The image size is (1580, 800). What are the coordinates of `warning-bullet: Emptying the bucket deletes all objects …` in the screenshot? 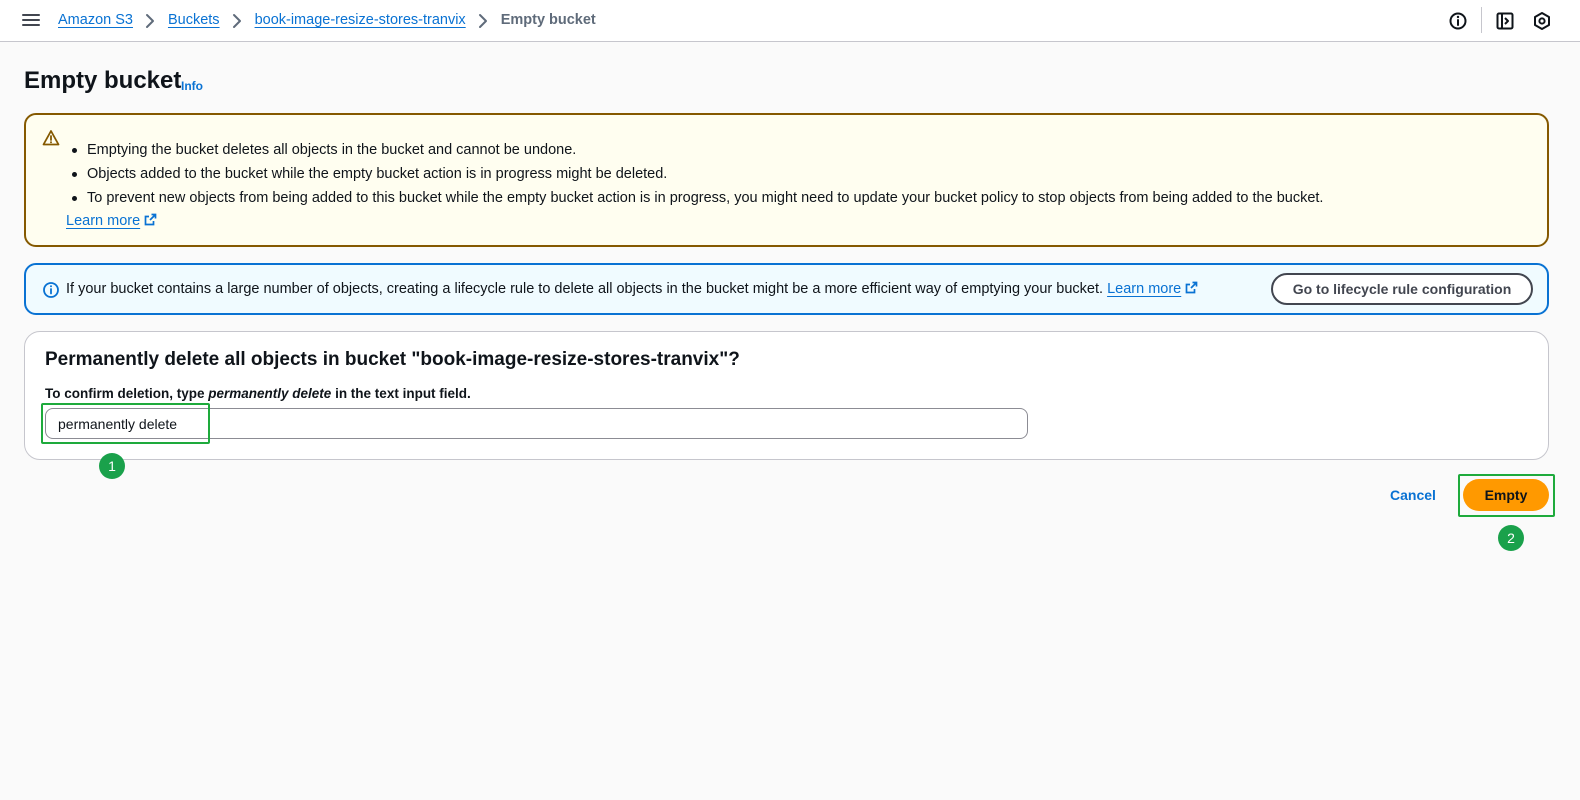 It's located at (697, 150).